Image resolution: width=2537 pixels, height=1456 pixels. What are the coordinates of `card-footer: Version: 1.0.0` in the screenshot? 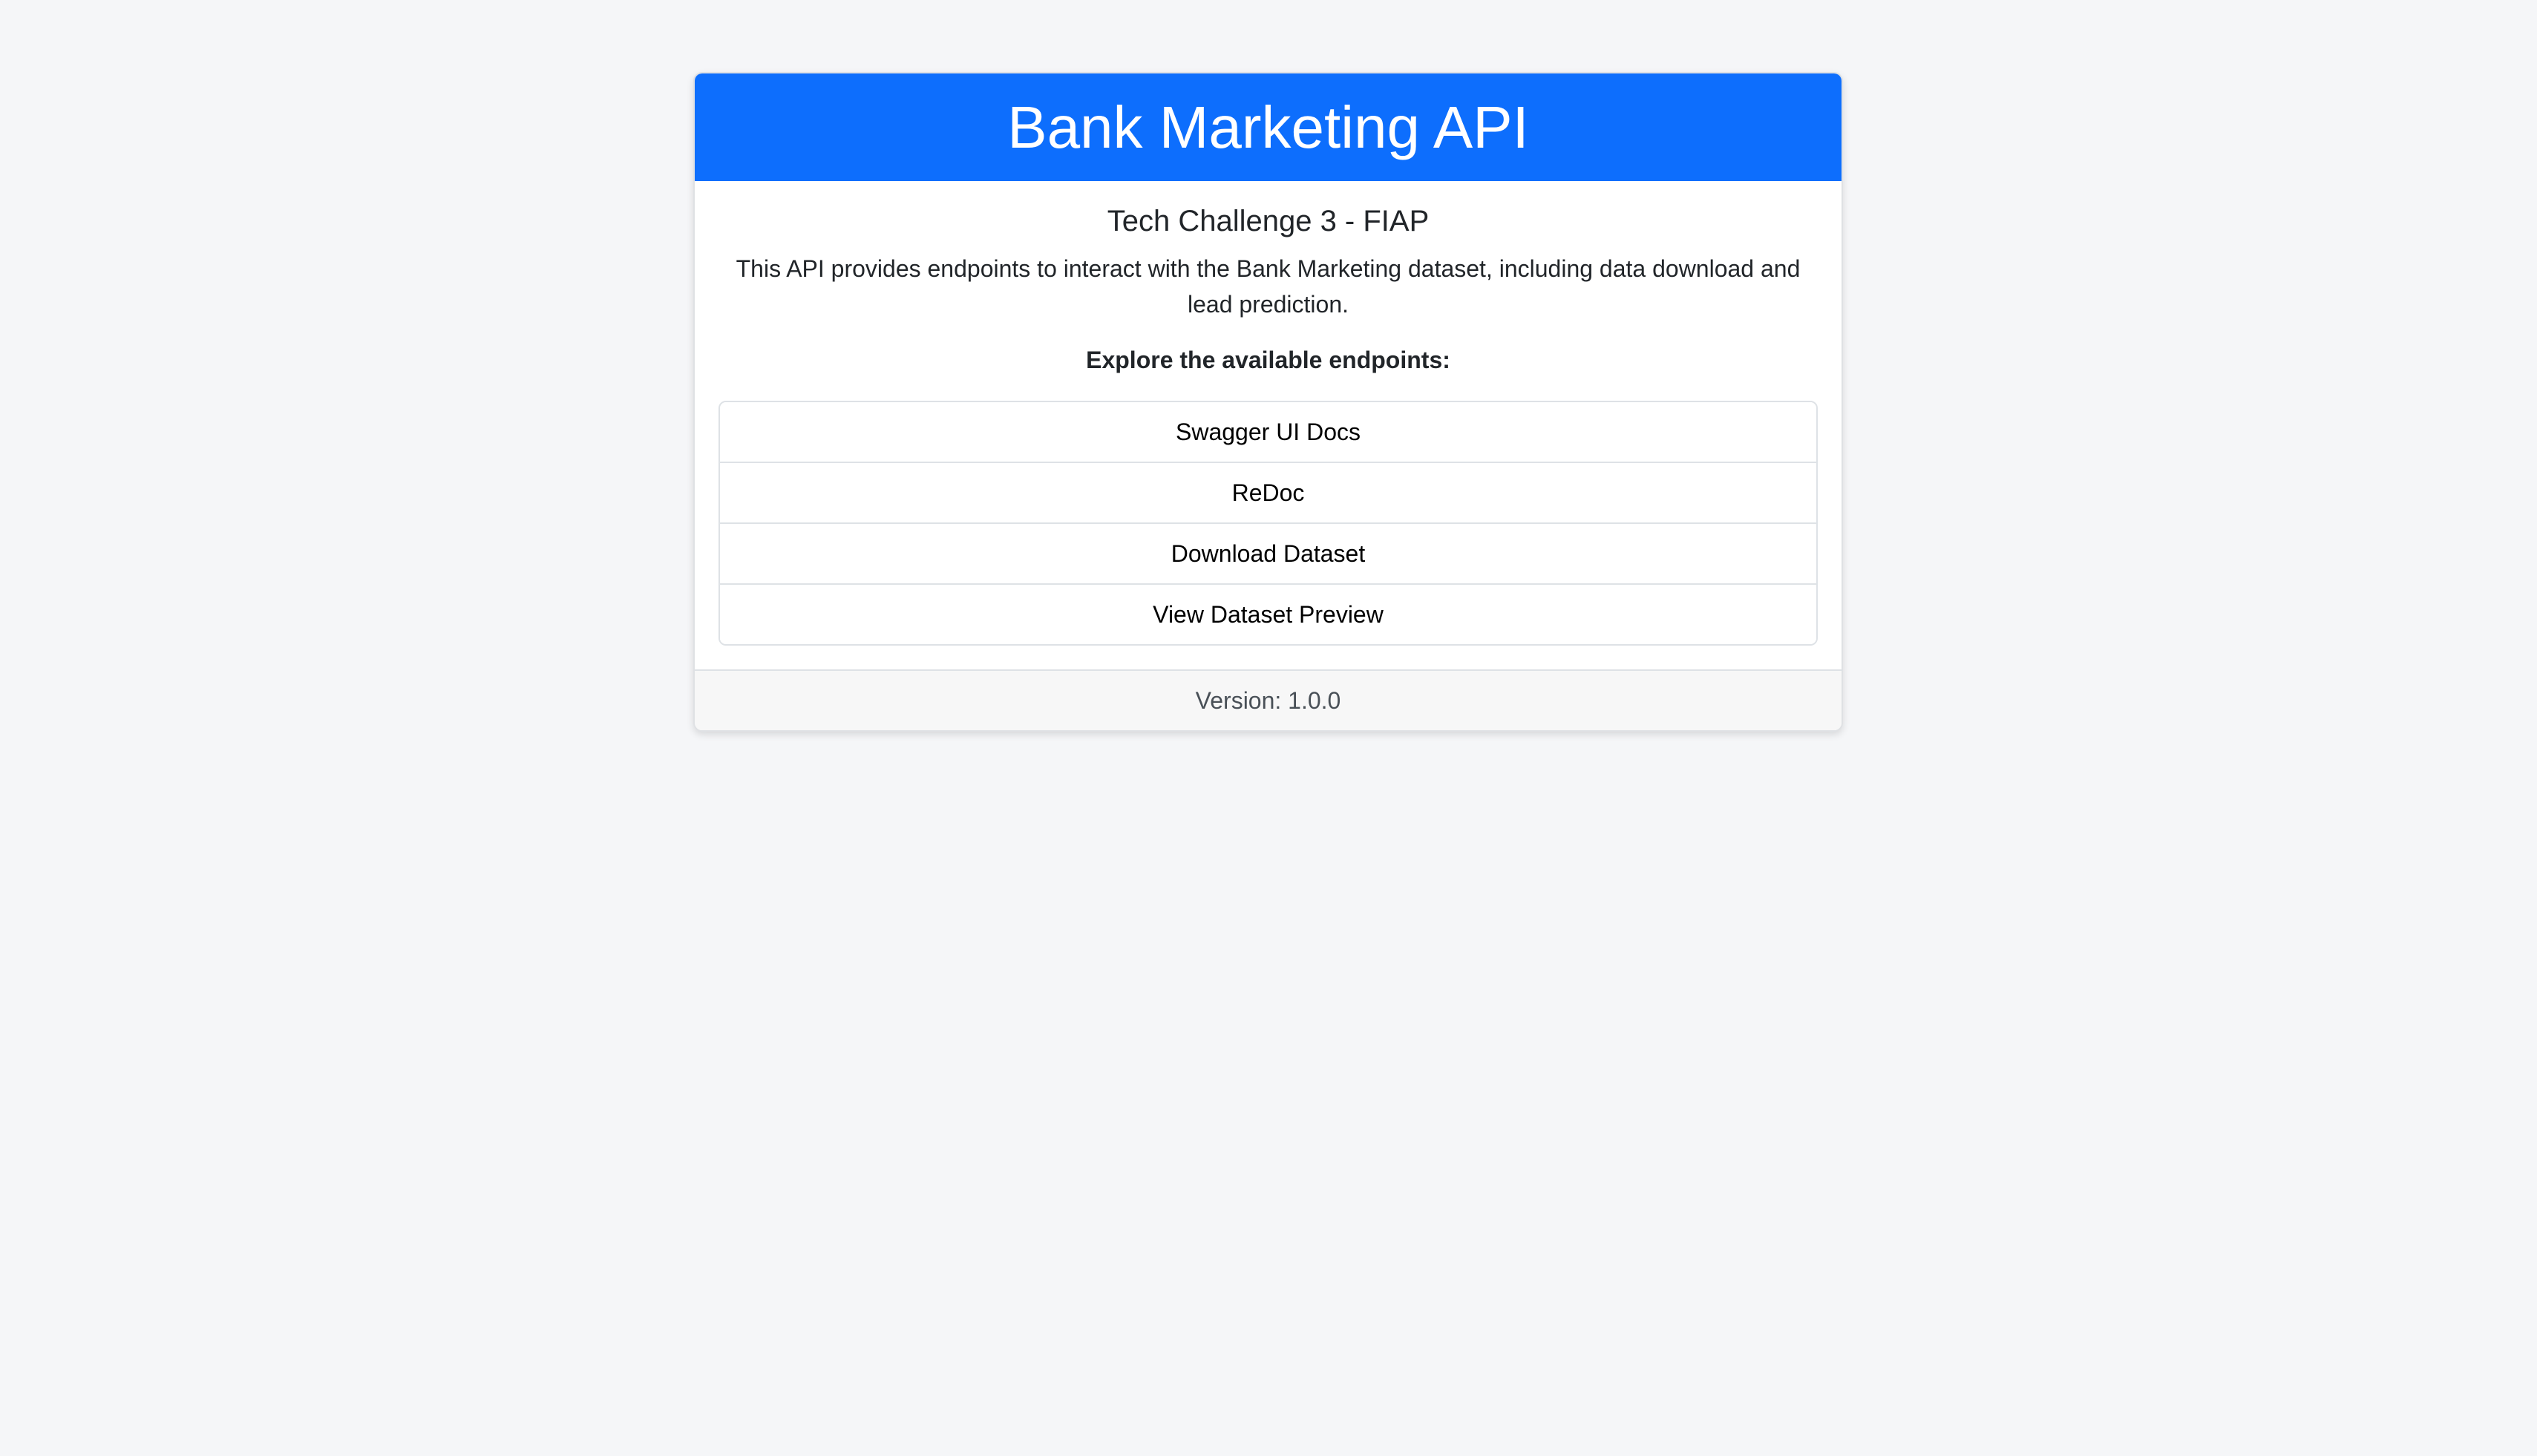 It's located at (1268, 700).